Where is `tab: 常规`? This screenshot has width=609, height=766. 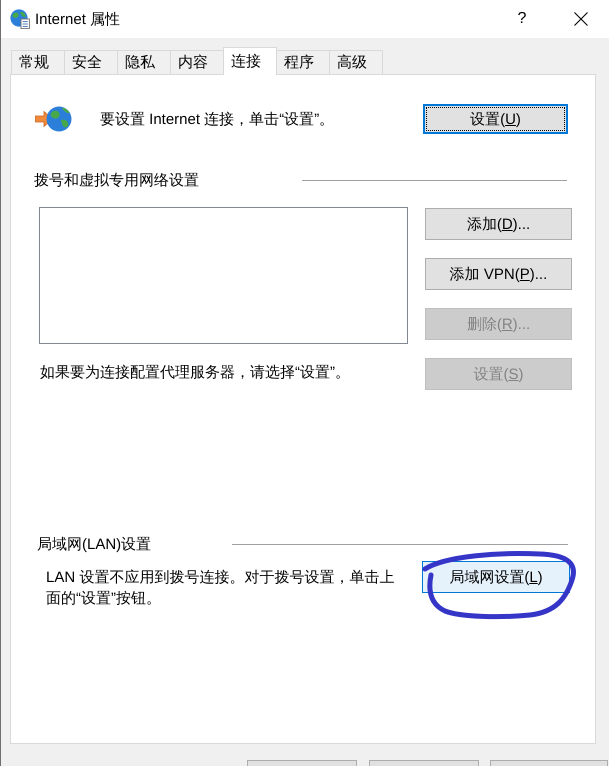 tab: 常规 is located at coordinates (38, 62).